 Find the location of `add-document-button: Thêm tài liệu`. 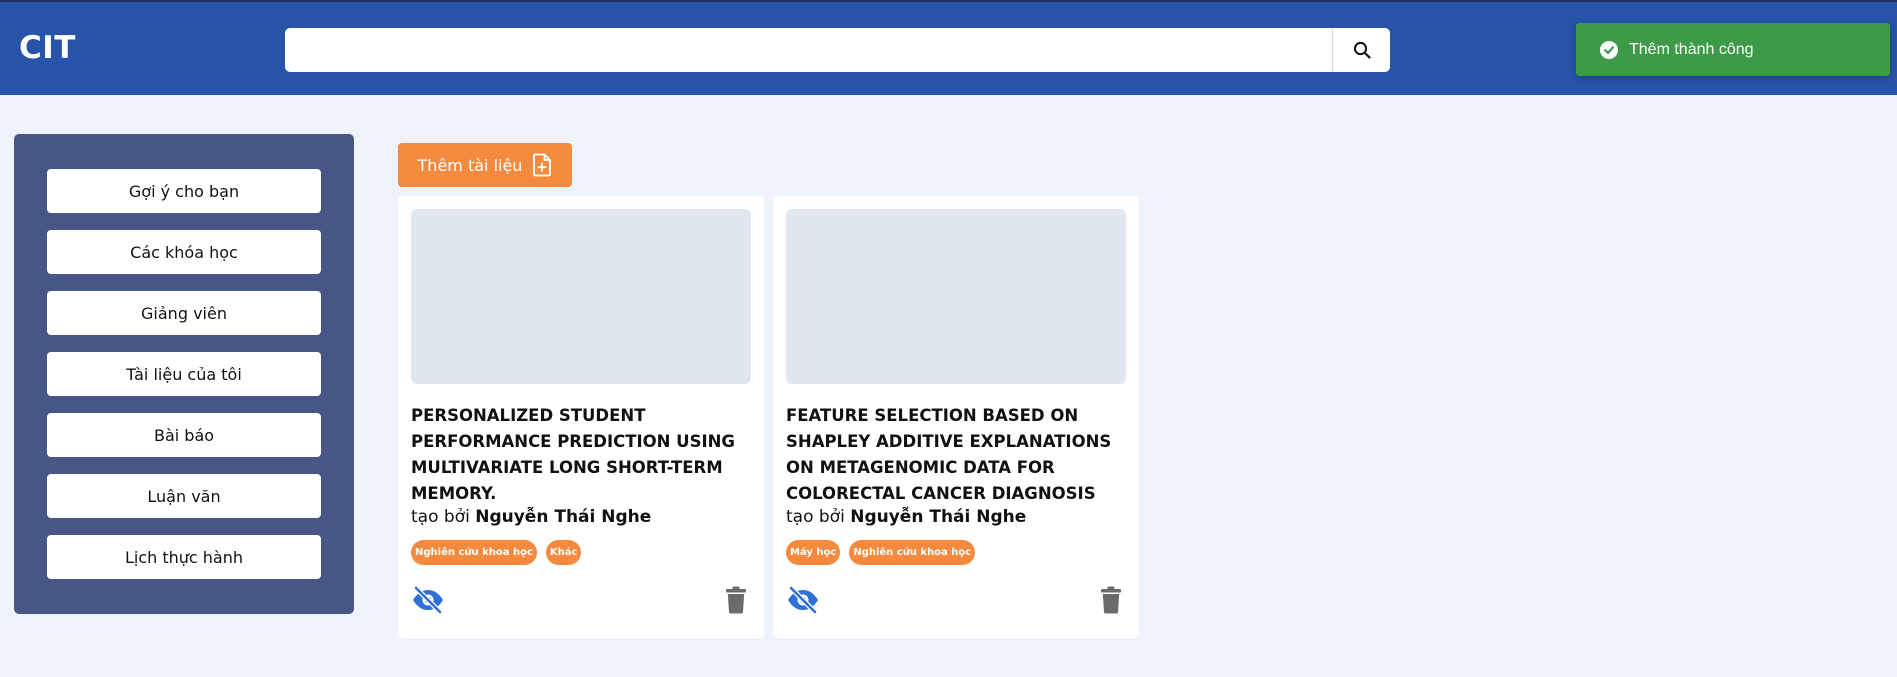

add-document-button: Thêm tài liệu is located at coordinates (485, 165).